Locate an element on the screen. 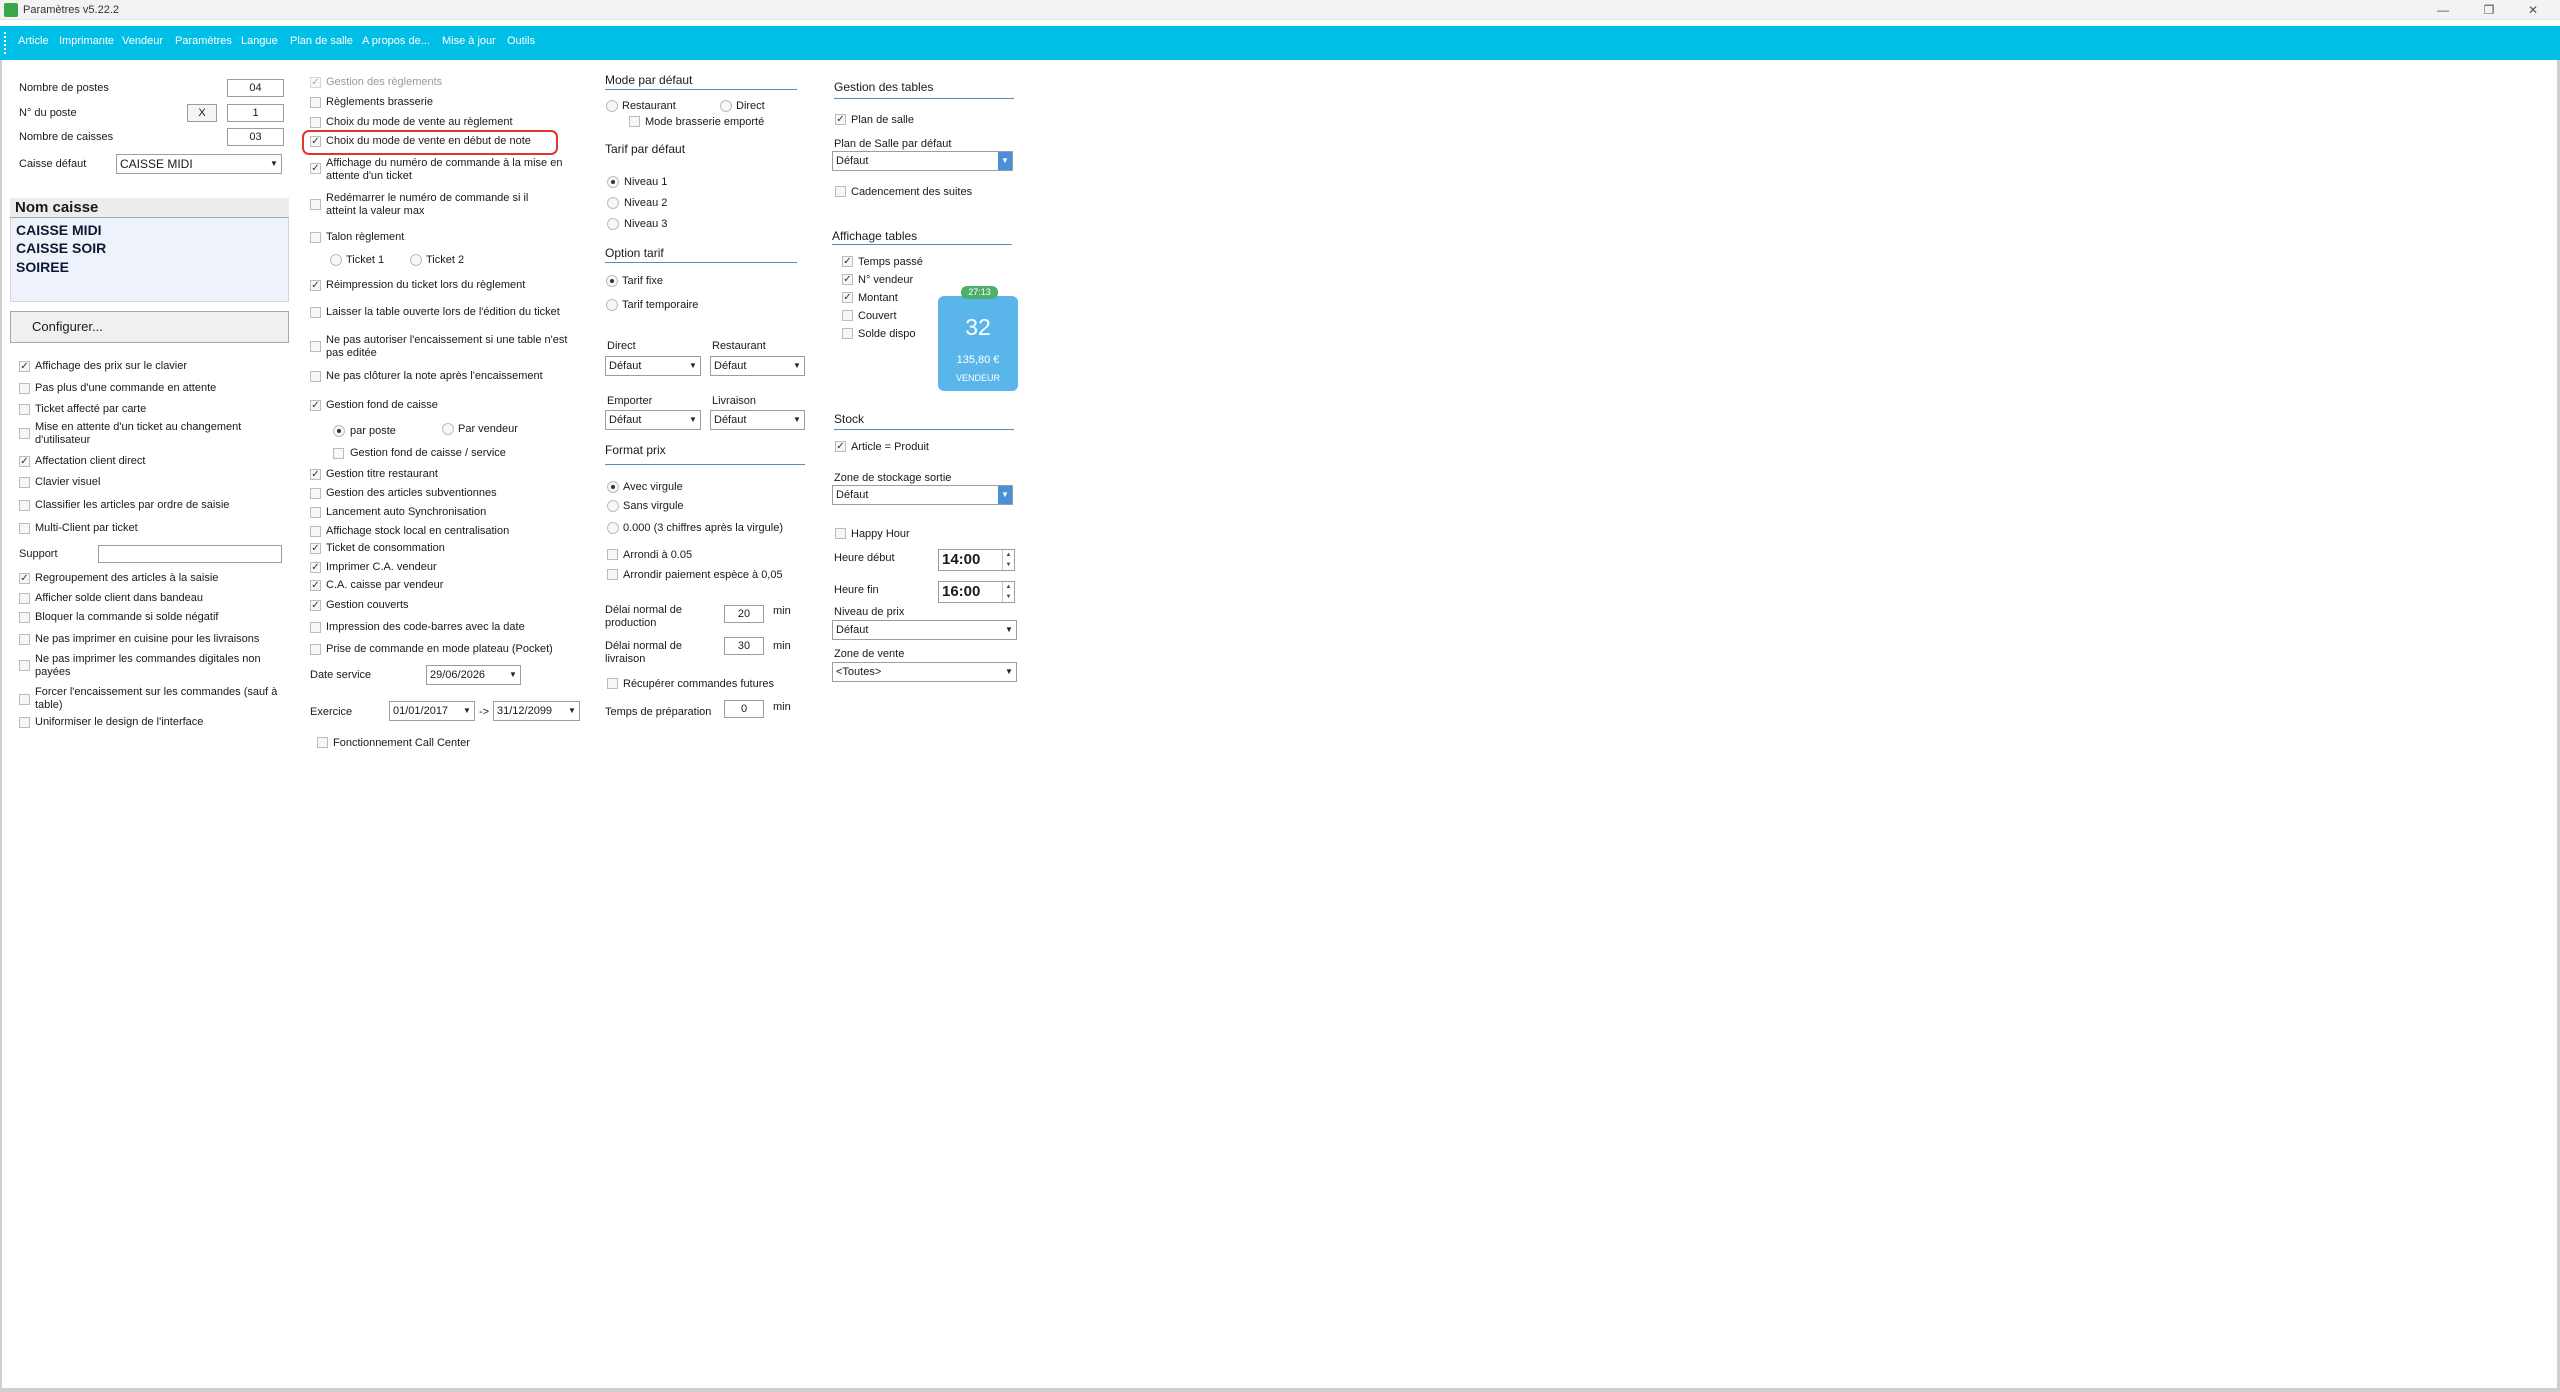  emporter-select: Défaut ▼ is located at coordinates (653, 420).